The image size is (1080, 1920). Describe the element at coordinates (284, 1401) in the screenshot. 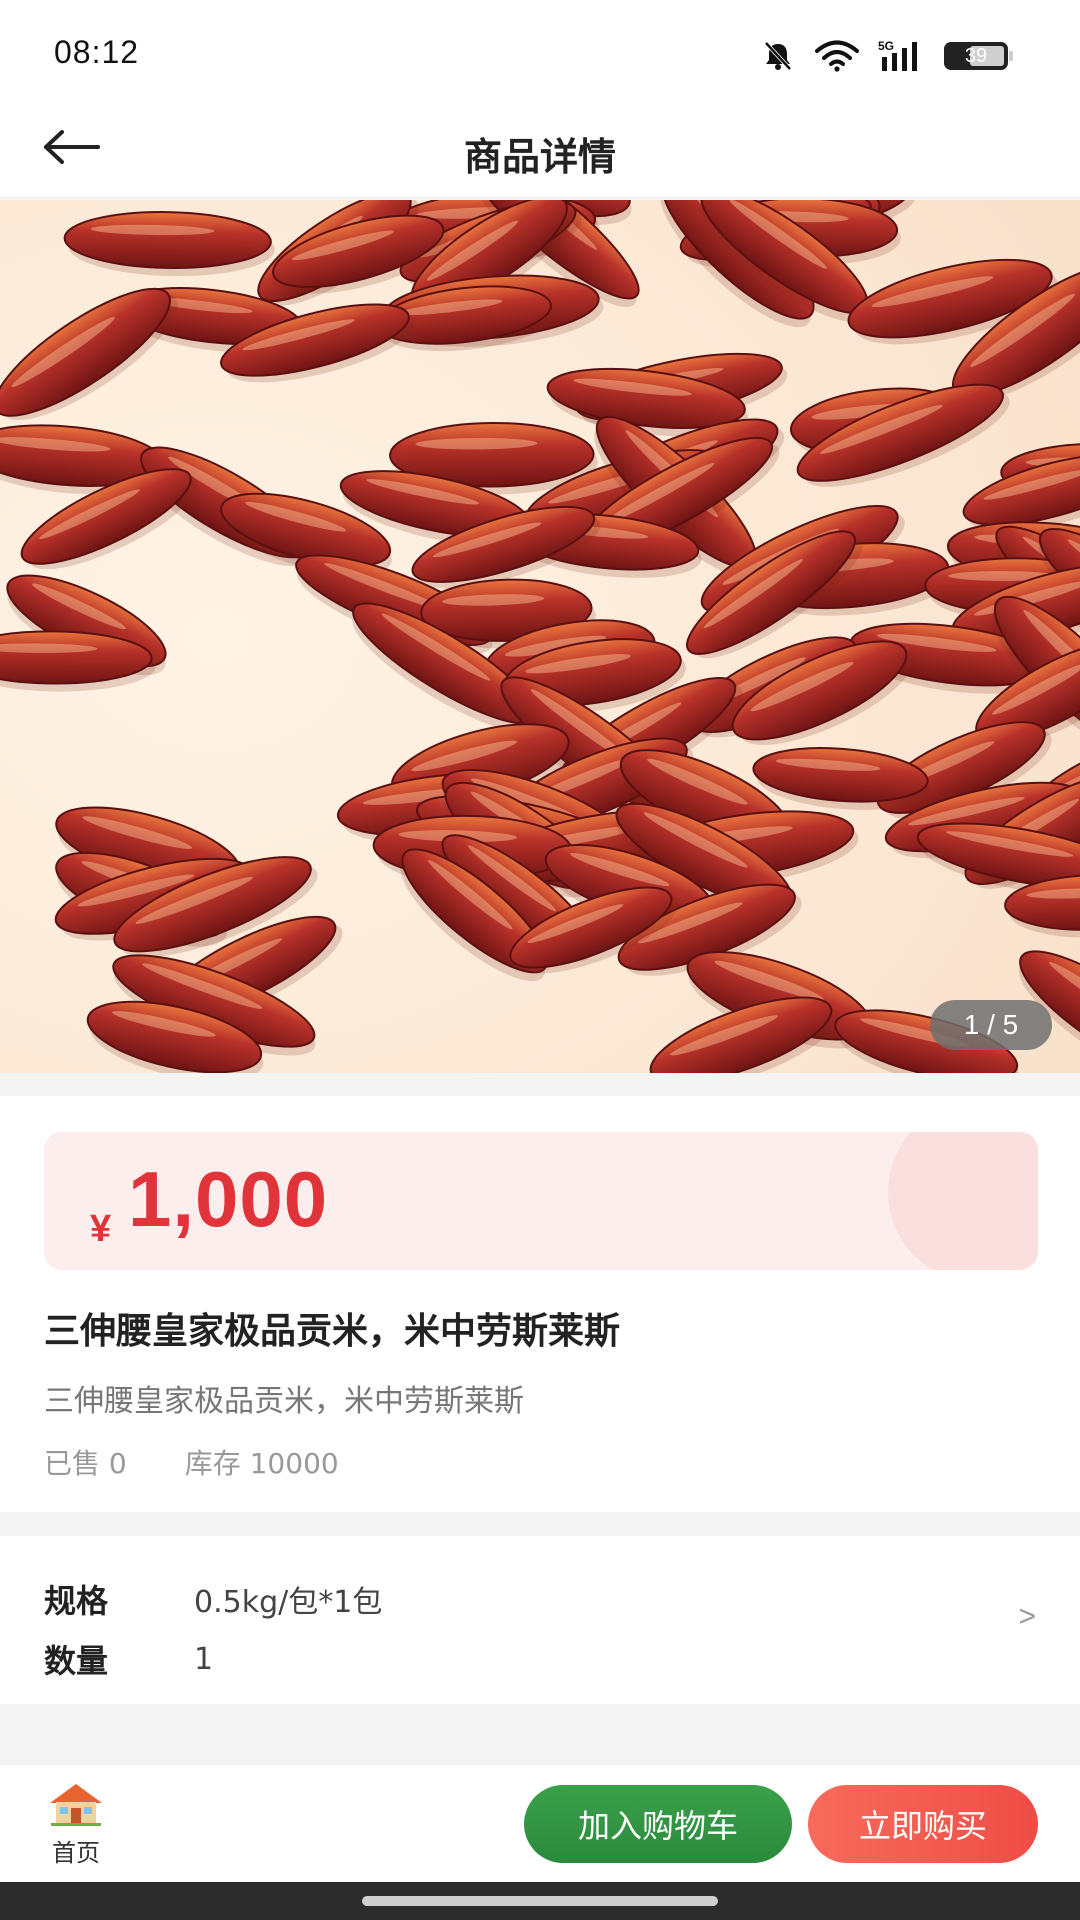

I see `product-subtitle: 三伸腰皇家极品贡米，米中劳斯莱斯` at that location.